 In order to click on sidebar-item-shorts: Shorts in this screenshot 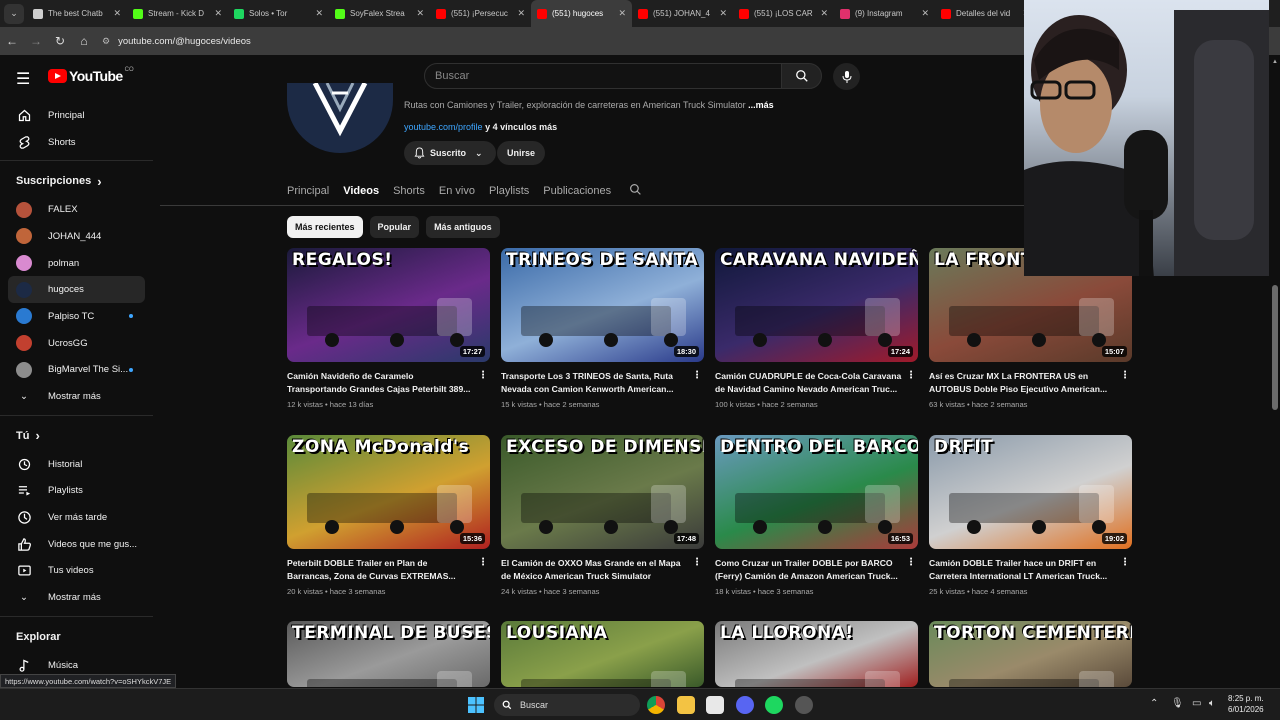, I will do `click(76, 142)`.